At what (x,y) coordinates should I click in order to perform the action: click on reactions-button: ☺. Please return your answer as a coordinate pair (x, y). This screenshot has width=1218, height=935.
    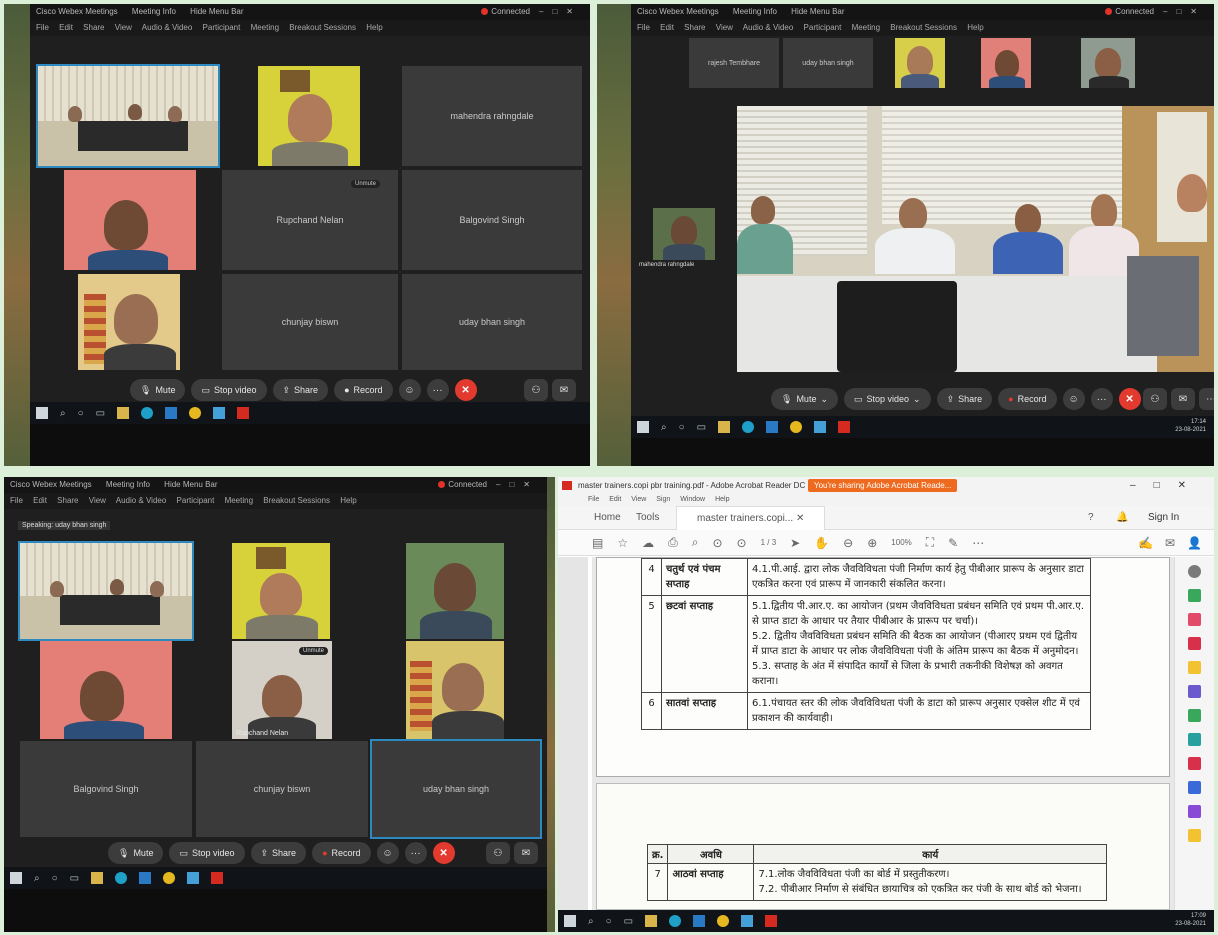
    Looking at the image, I should click on (409, 390).